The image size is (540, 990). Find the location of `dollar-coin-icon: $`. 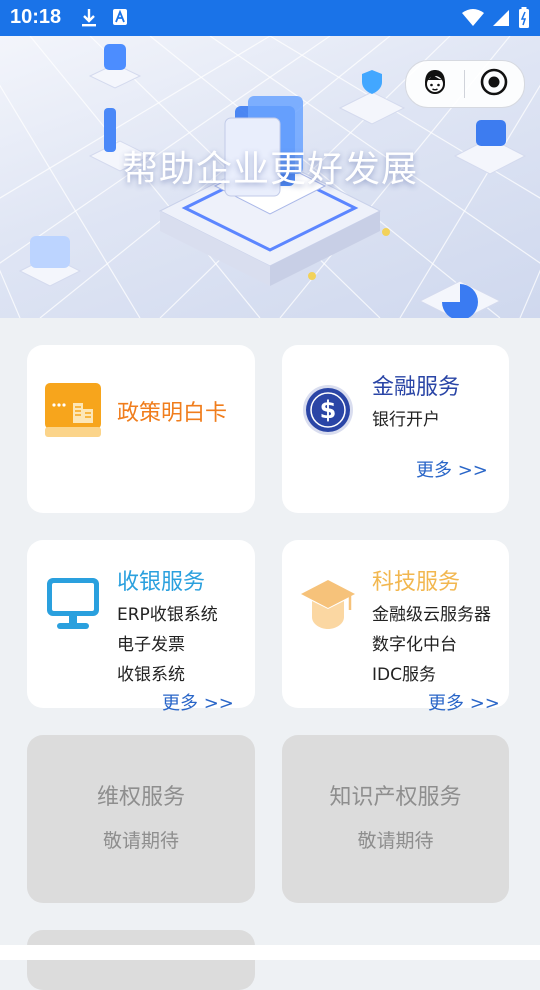

dollar-coin-icon: $ is located at coordinates (328, 412).